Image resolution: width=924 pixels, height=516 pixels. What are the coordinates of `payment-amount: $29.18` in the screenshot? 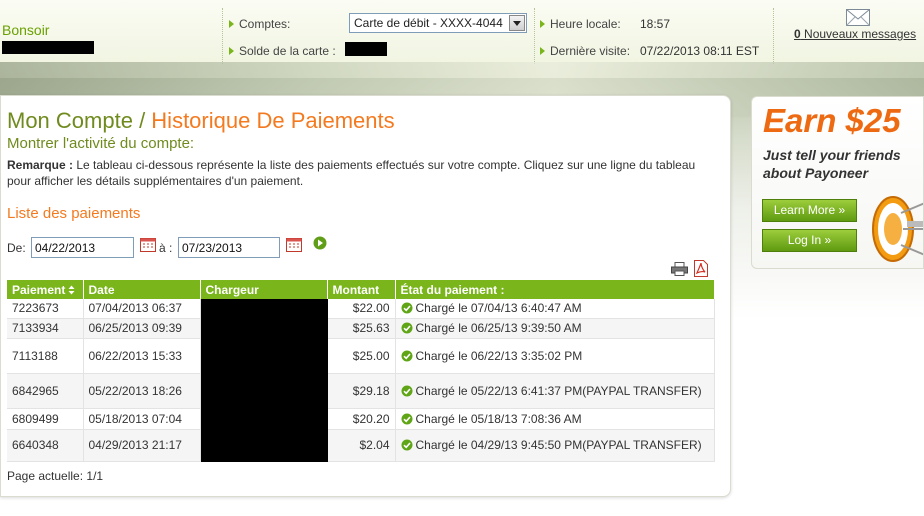 It's located at (361, 391).